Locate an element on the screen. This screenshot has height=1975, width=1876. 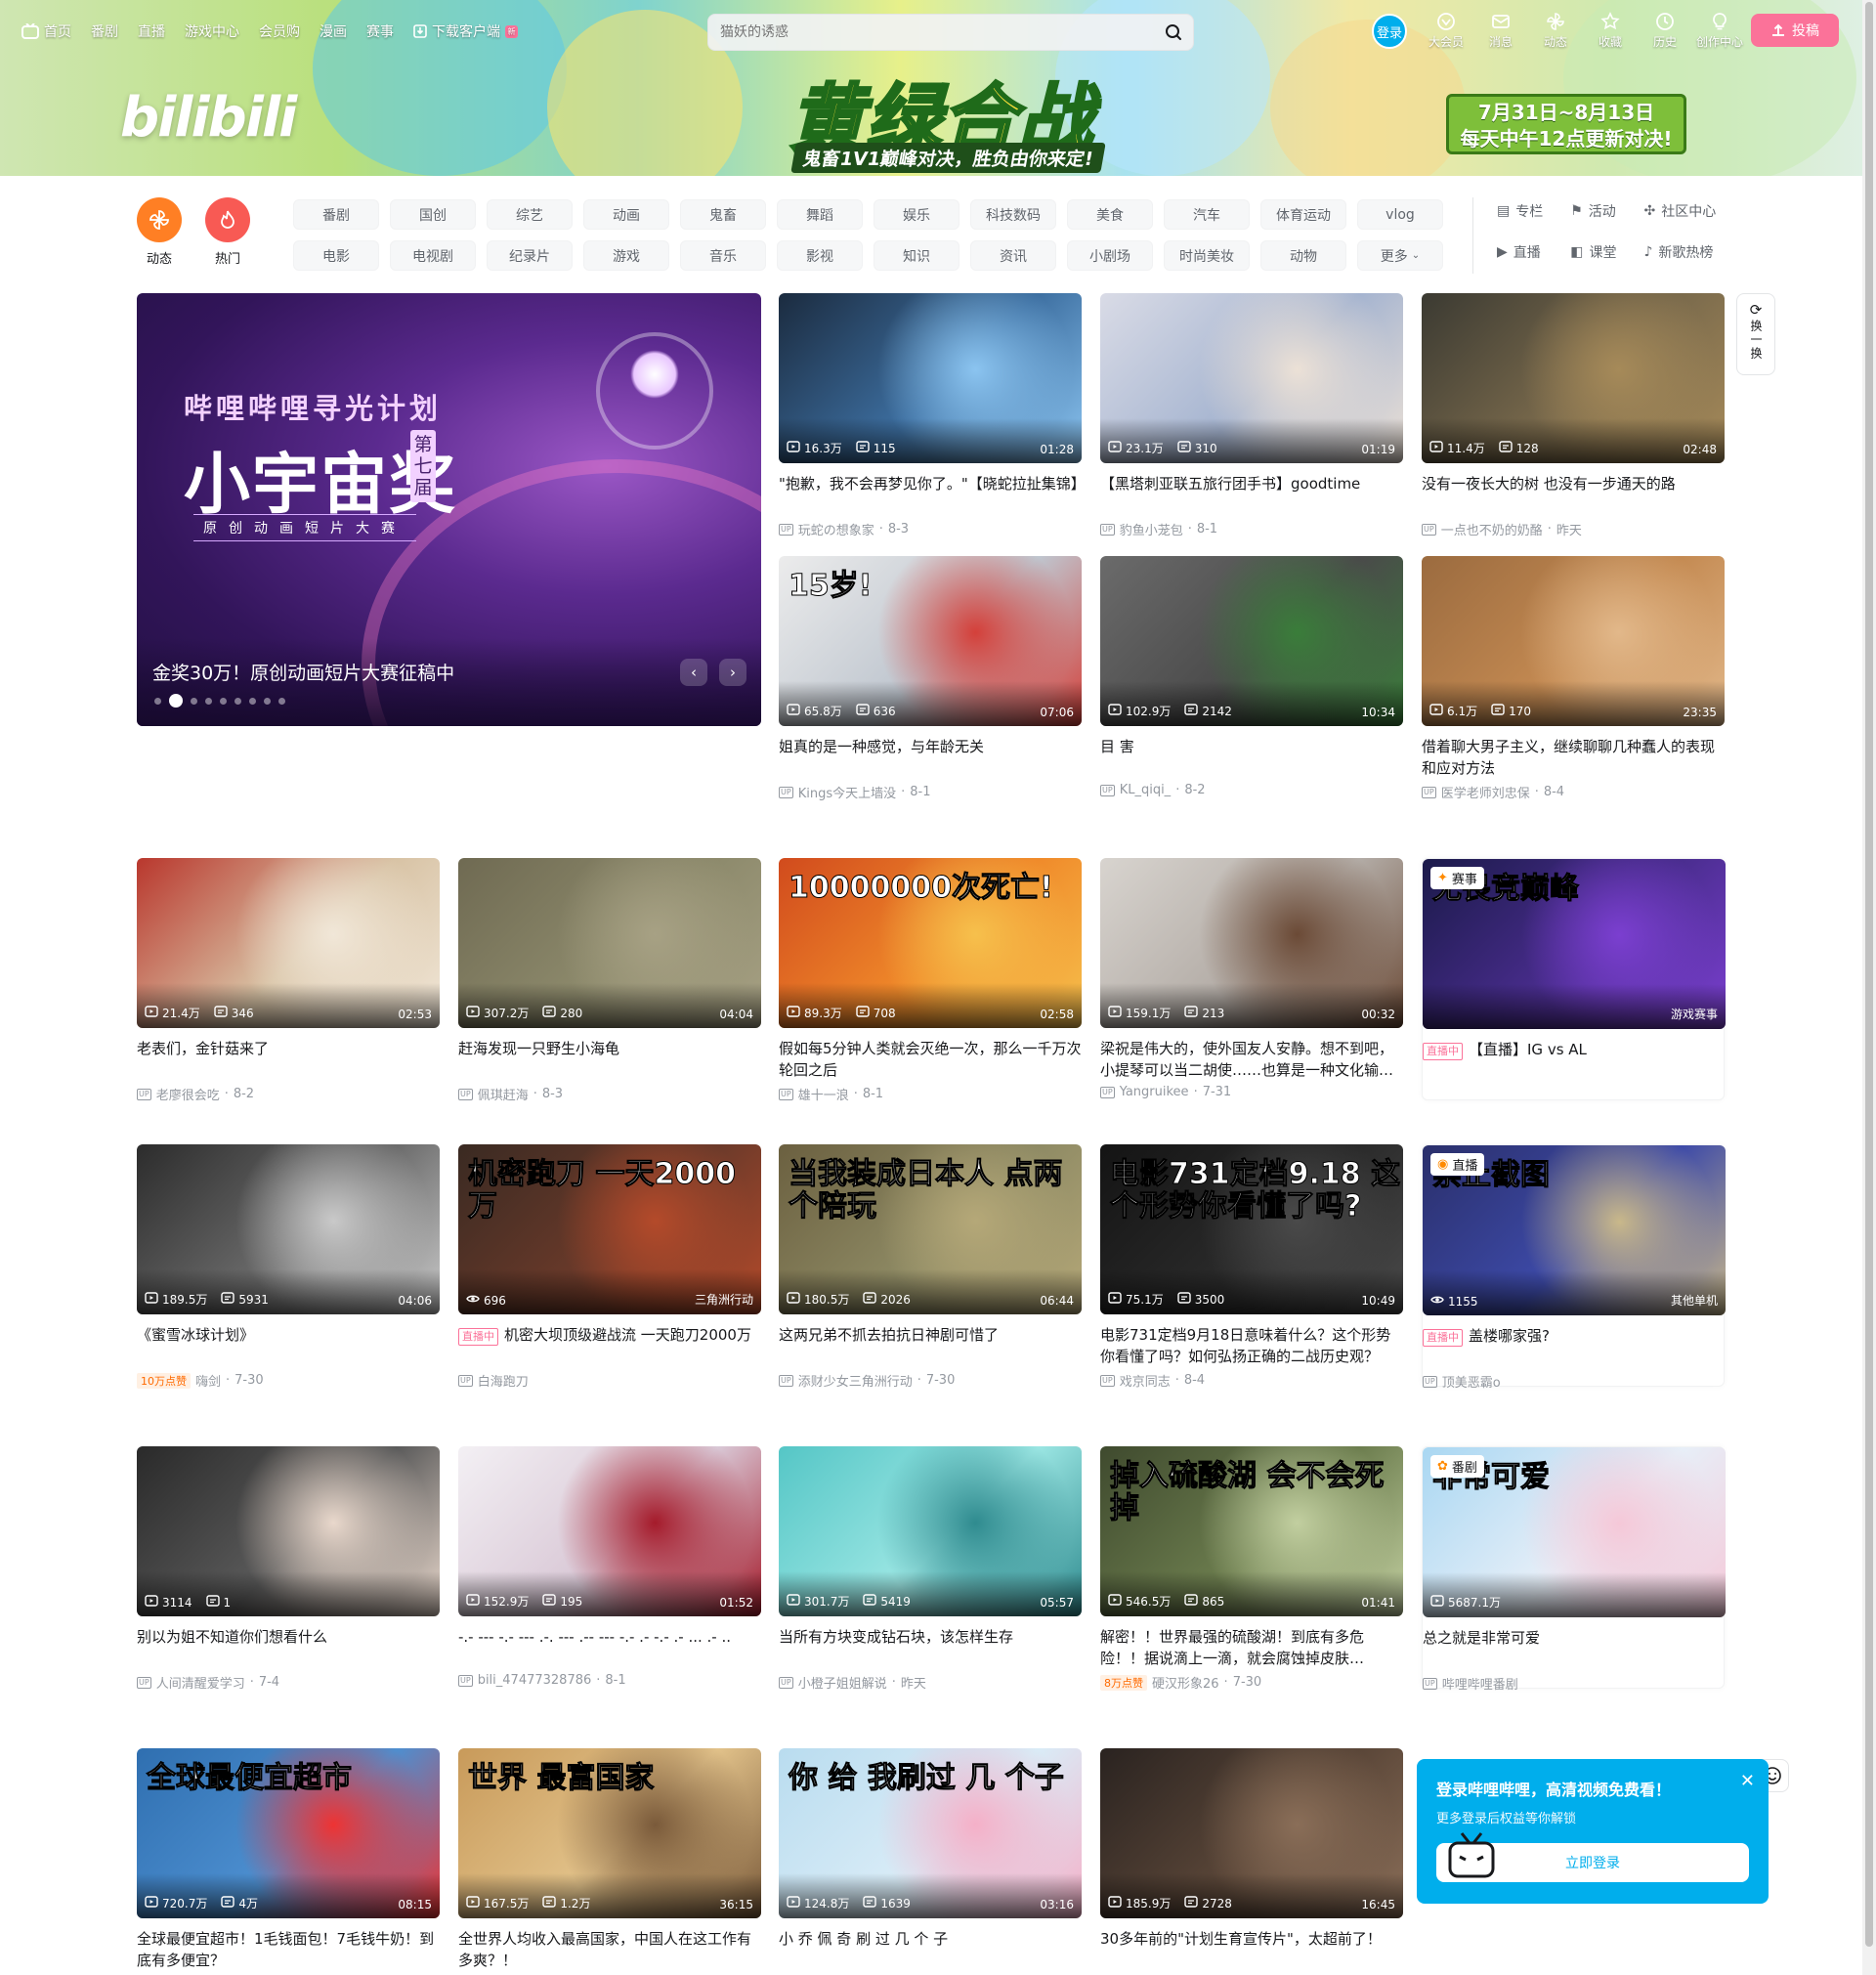
video-cover: 10000000次死亡! 89.3万 708 02:58 is located at coordinates (930, 943).